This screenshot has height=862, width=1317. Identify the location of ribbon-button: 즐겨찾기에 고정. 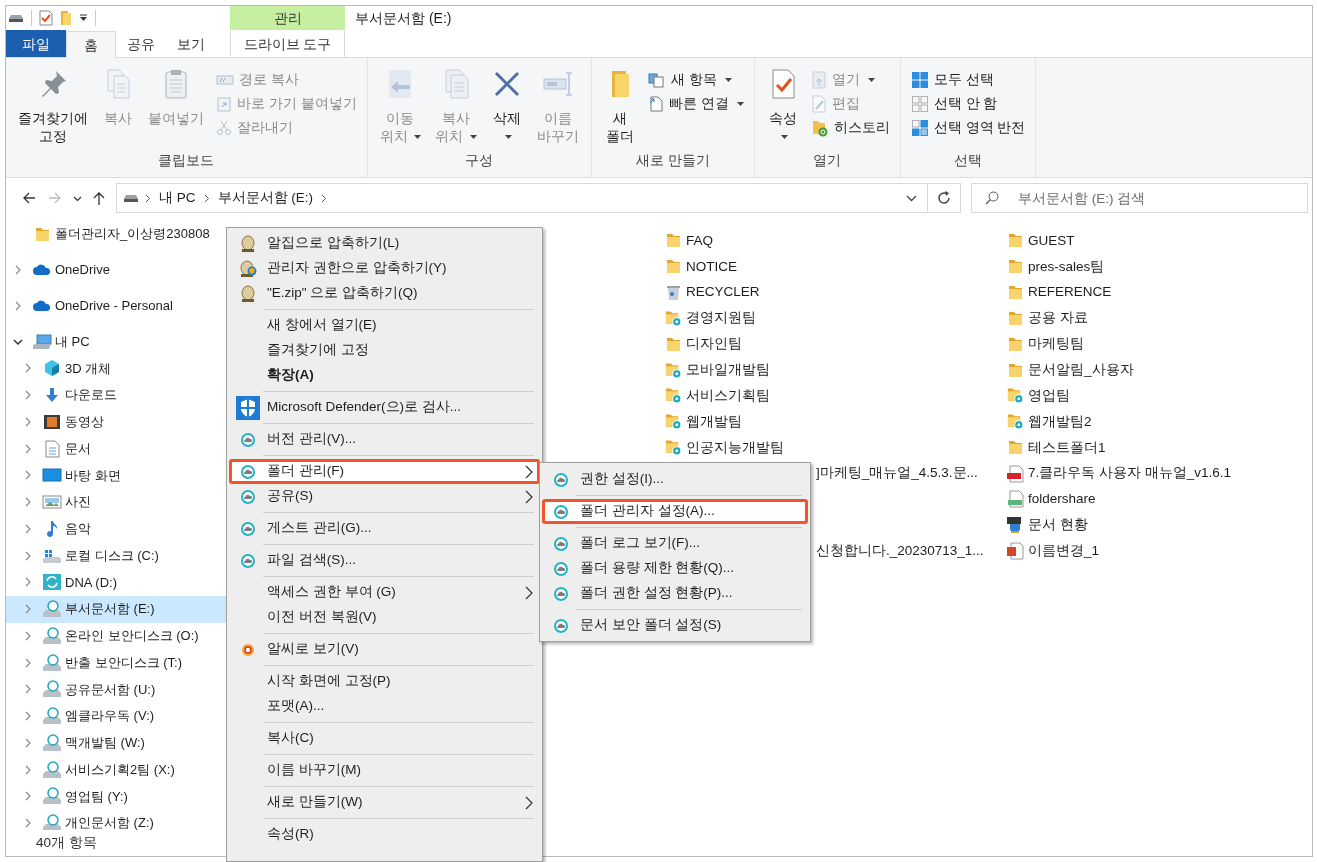
(53, 107).